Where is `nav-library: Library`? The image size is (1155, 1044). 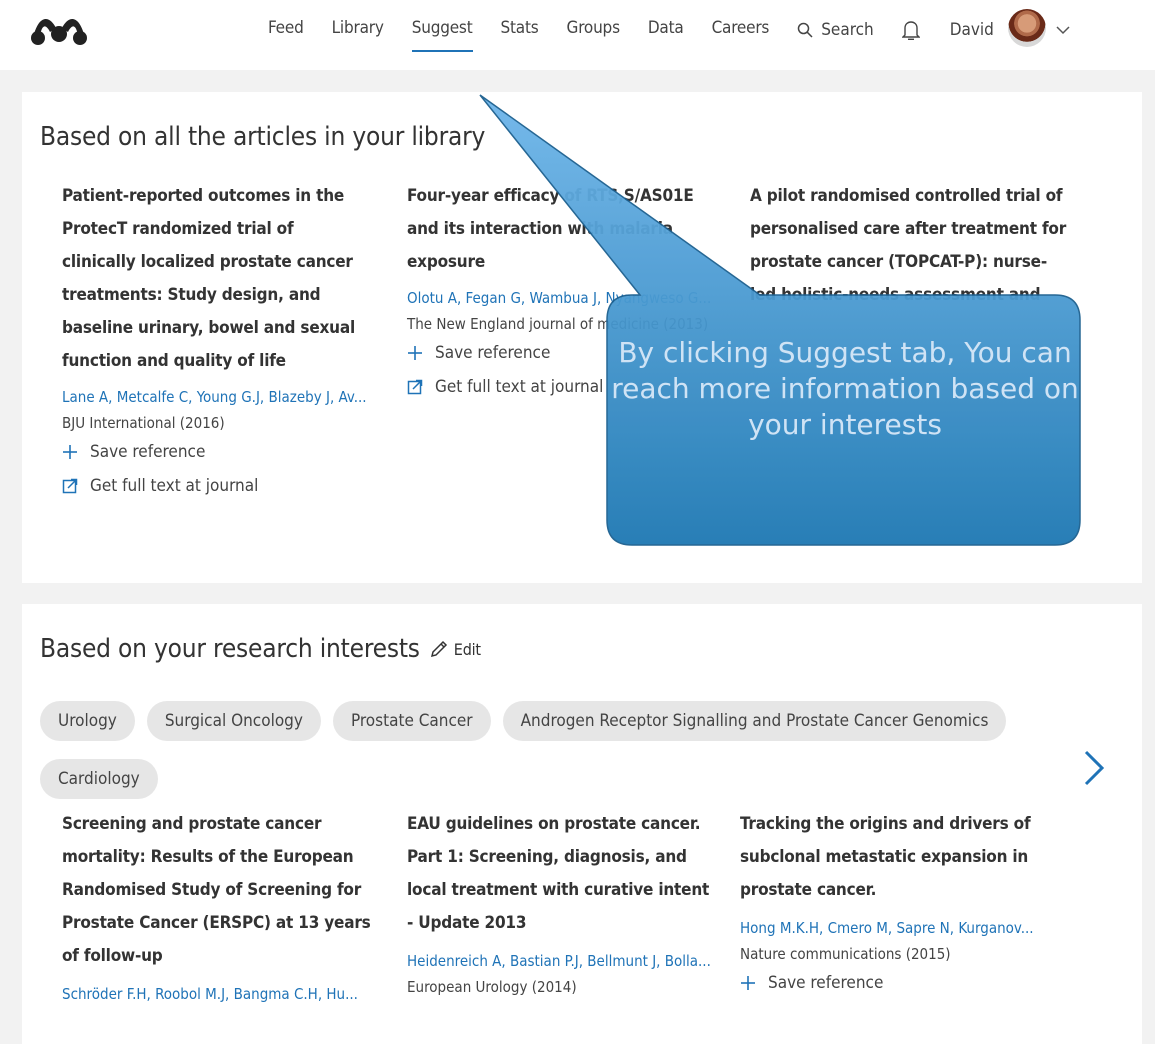
nav-library: Library is located at coordinates (358, 30).